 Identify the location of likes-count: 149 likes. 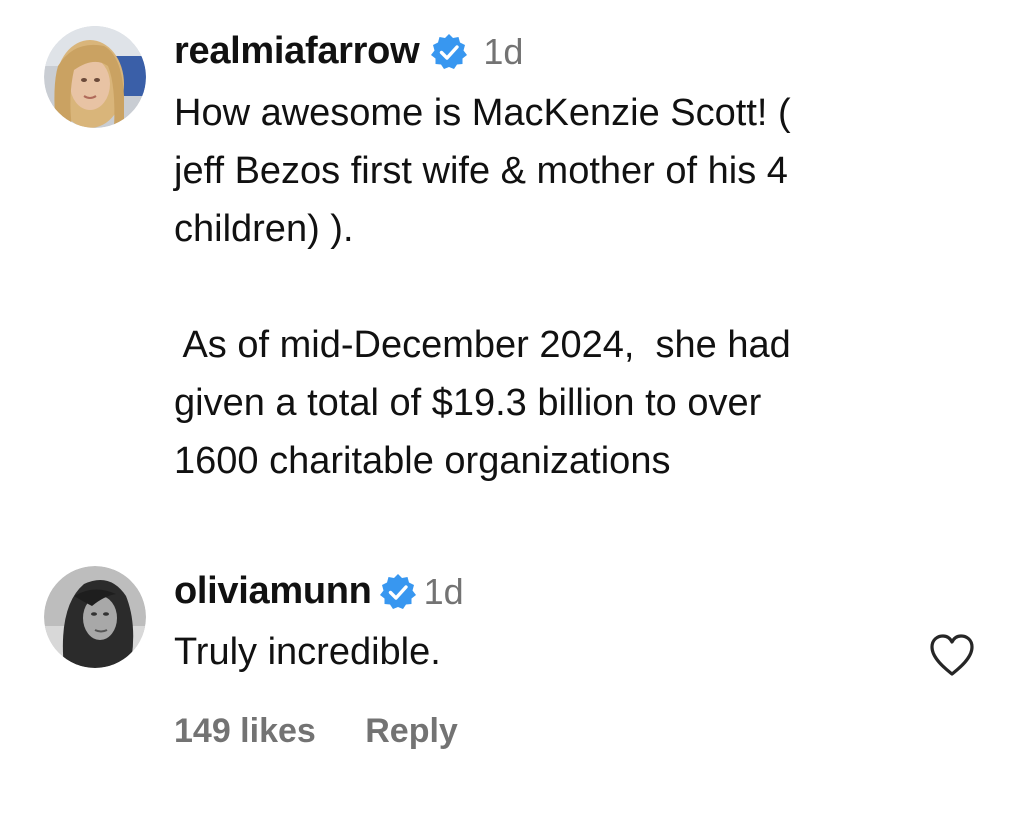
(245, 731).